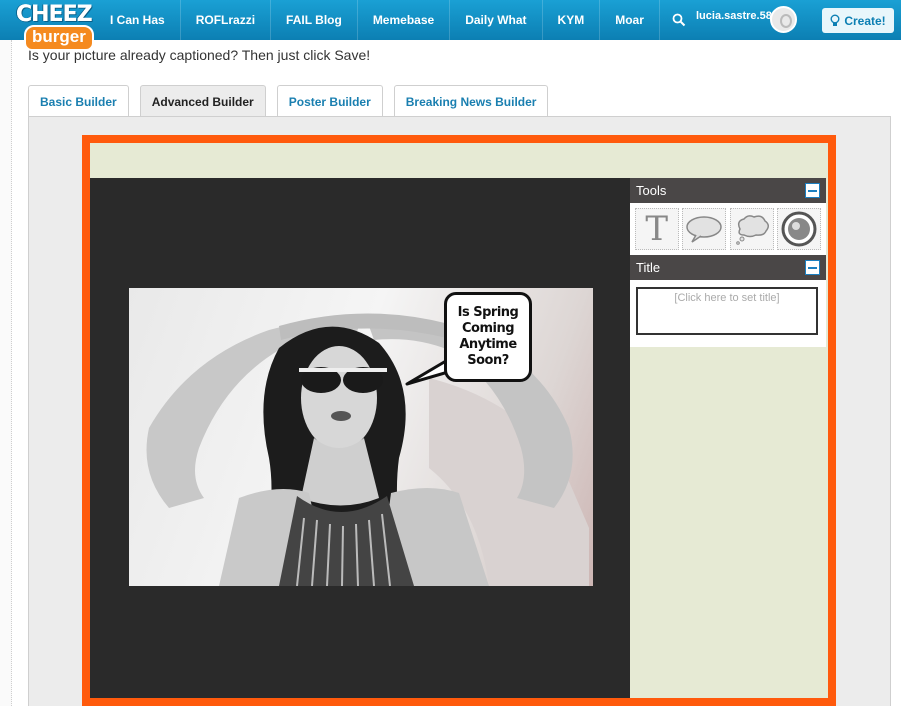 The image size is (901, 706). Describe the element at coordinates (59, 38) in the screenshot. I see `logo-burger-text: burger` at that location.